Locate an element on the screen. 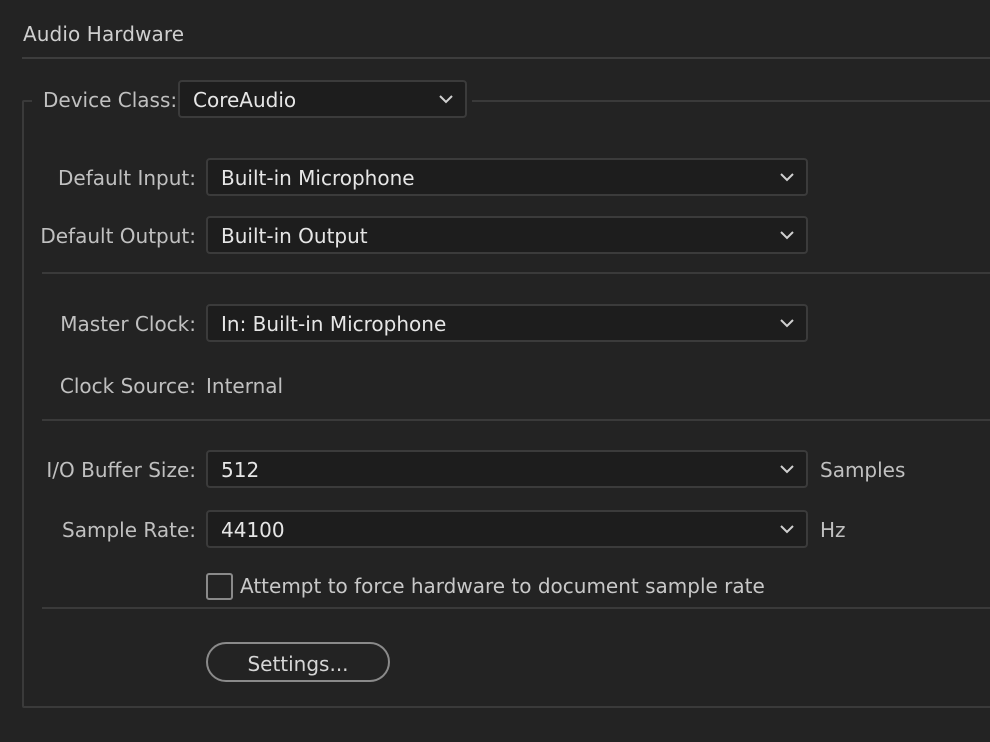 This screenshot has height=742, width=990. buffer-size-select: 512 is located at coordinates (507, 469).